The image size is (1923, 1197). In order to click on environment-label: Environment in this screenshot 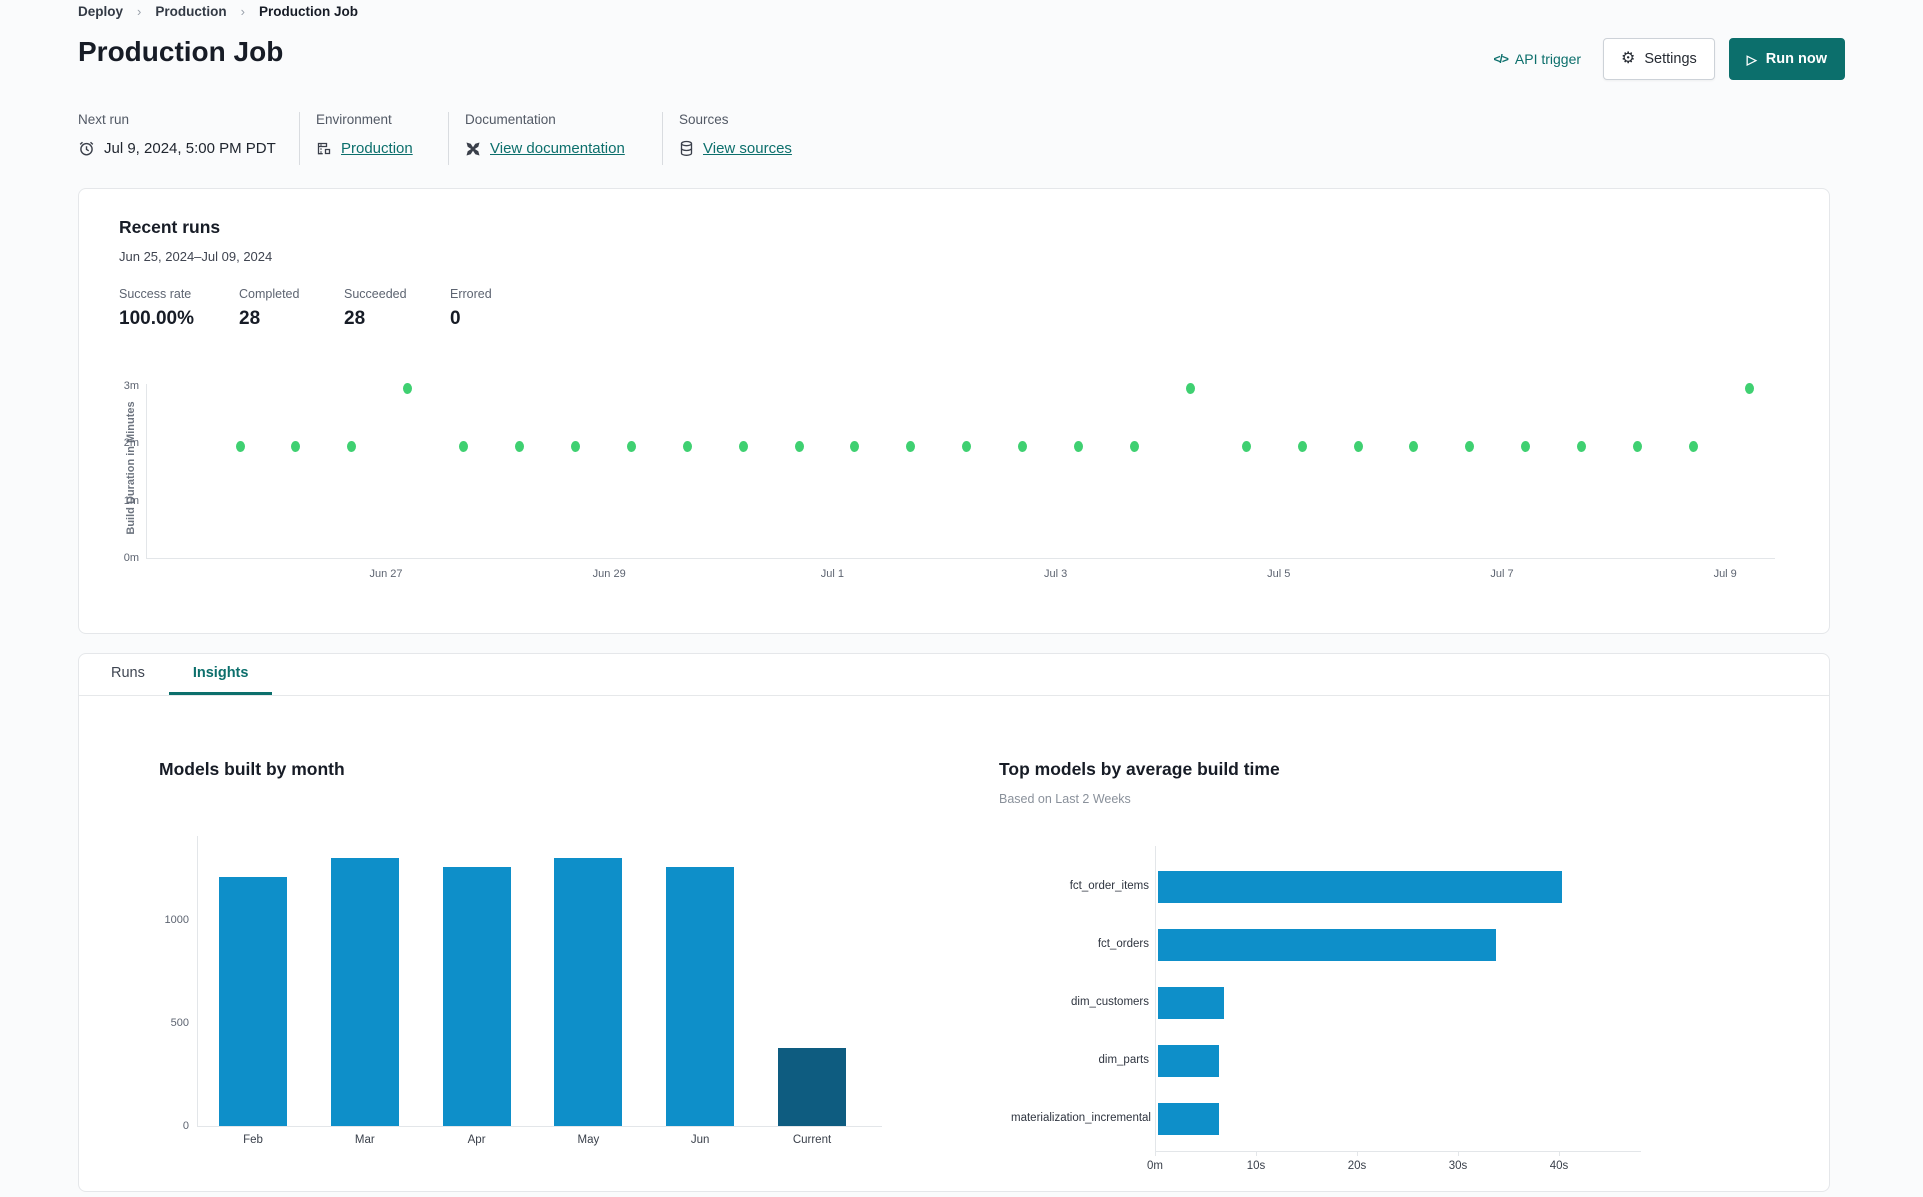, I will do `click(354, 119)`.